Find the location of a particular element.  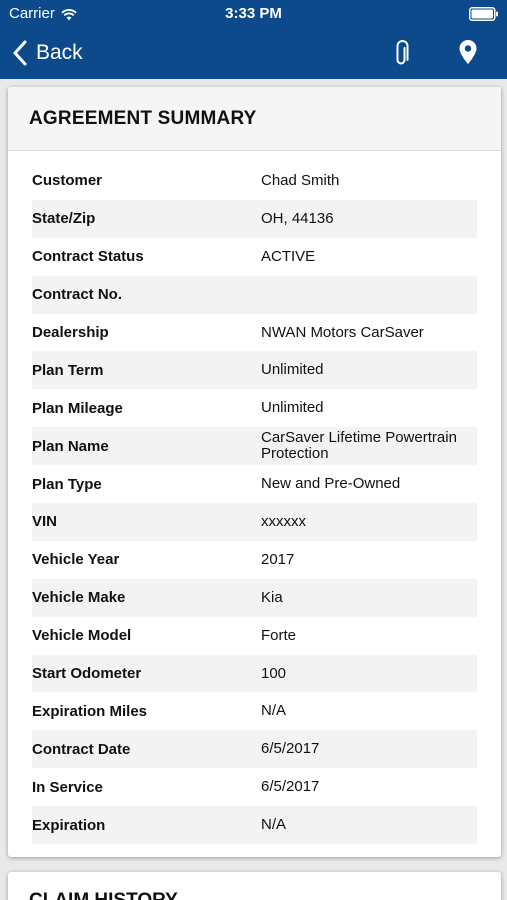

table-row: Plan Mileage Unlimited is located at coordinates (254, 408).